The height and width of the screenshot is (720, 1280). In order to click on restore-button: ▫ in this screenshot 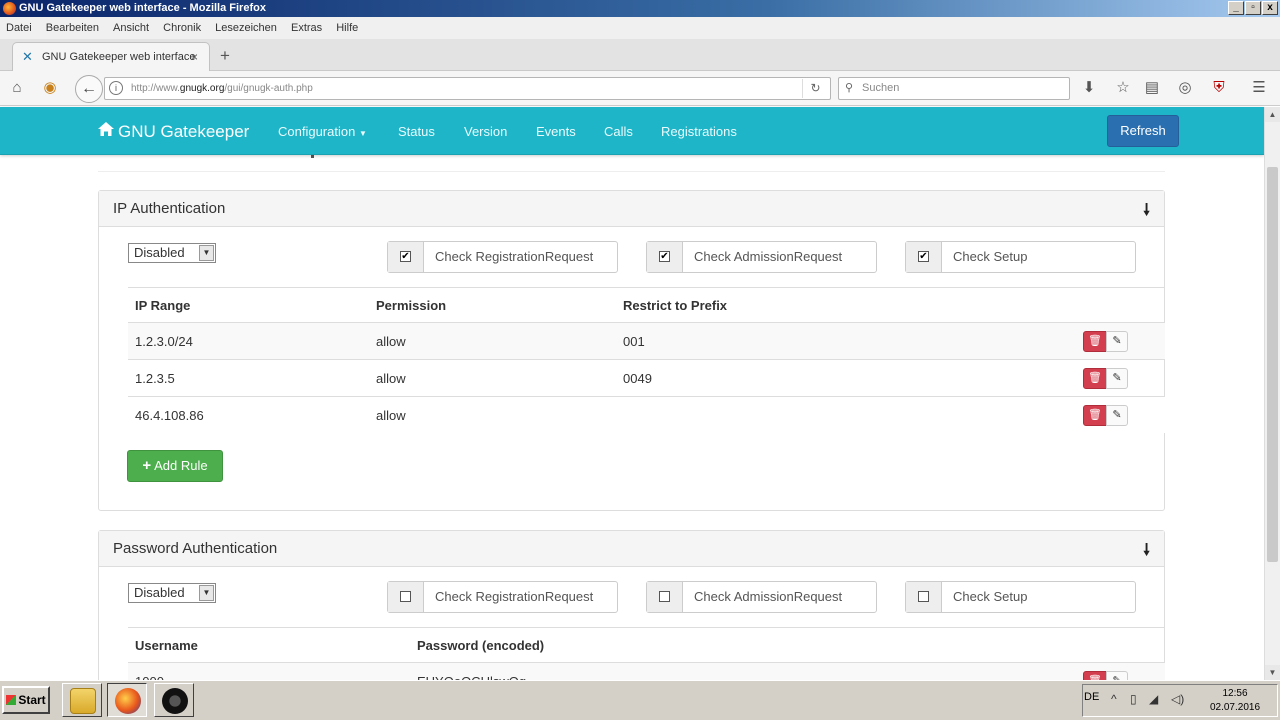, I will do `click(1253, 8)`.